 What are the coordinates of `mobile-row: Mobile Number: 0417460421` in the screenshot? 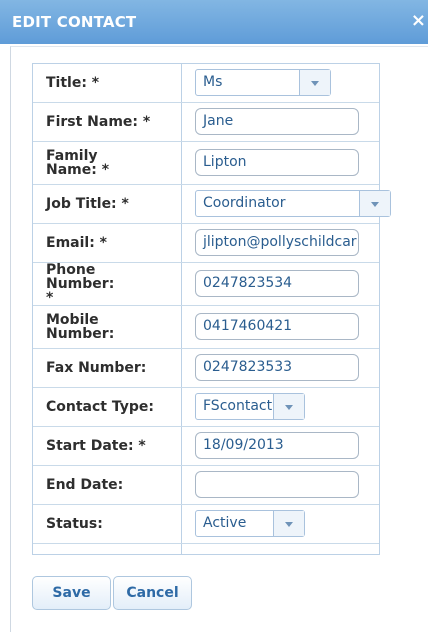 It's located at (206, 327).